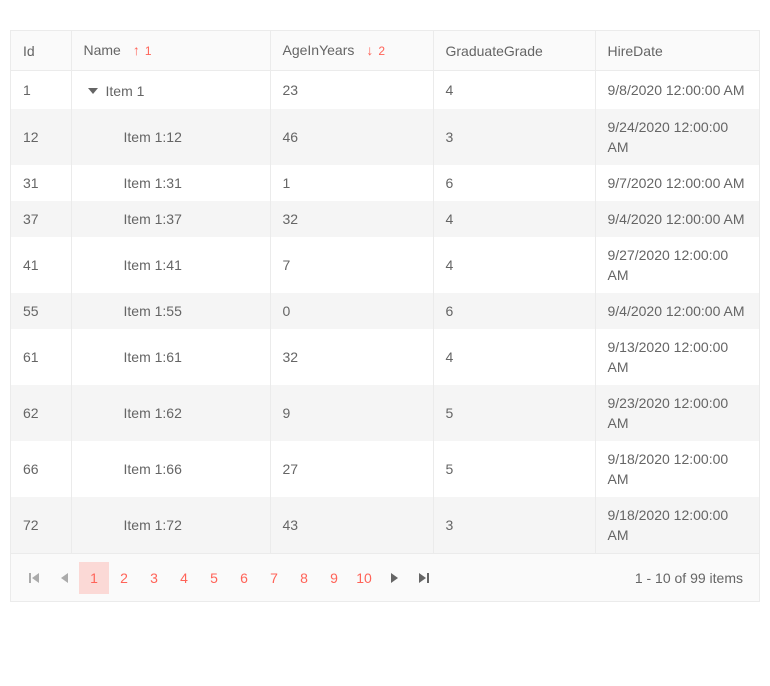 The image size is (770, 686). Describe the element at coordinates (31, 219) in the screenshot. I see `cell-id: 37` at that location.